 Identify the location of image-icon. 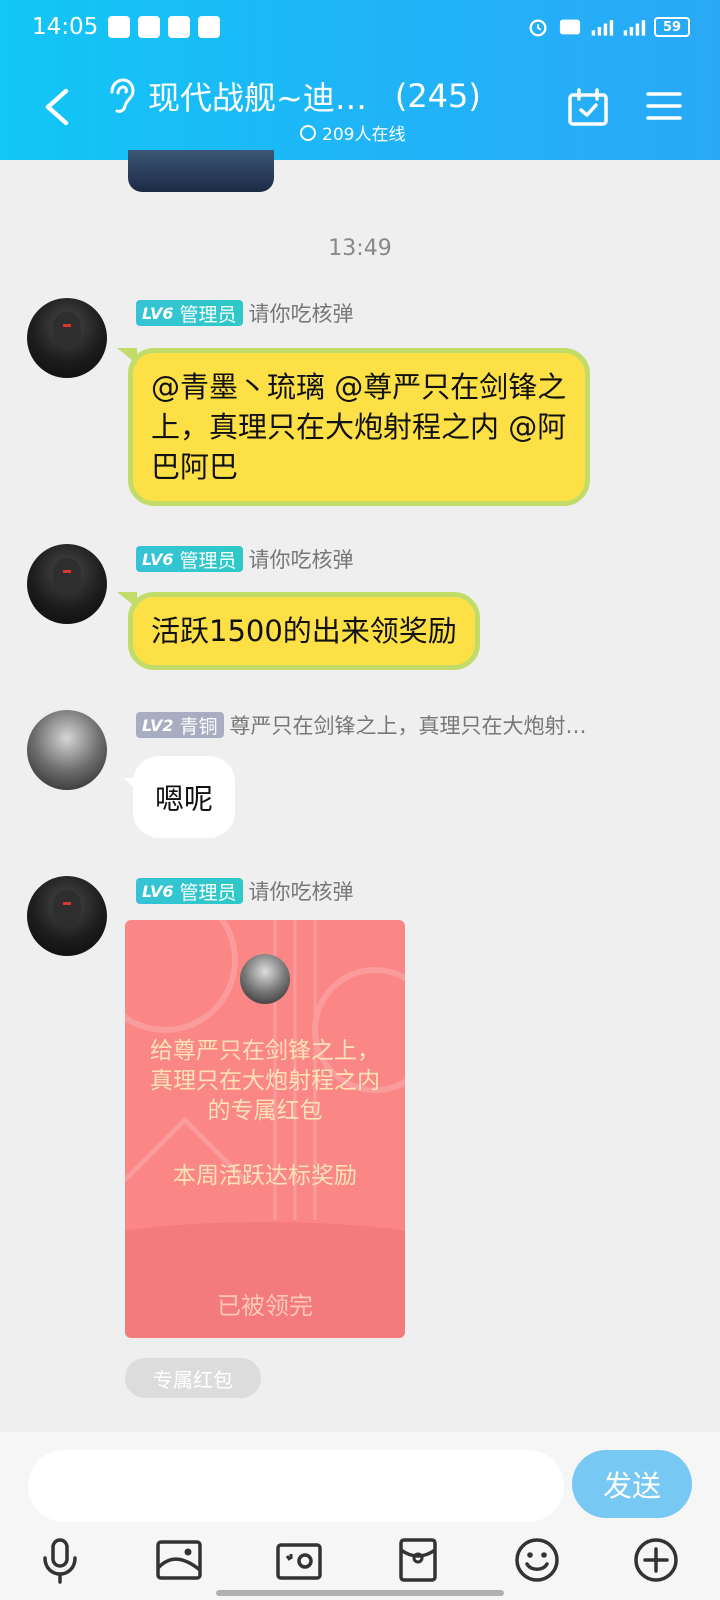
(179, 1560).